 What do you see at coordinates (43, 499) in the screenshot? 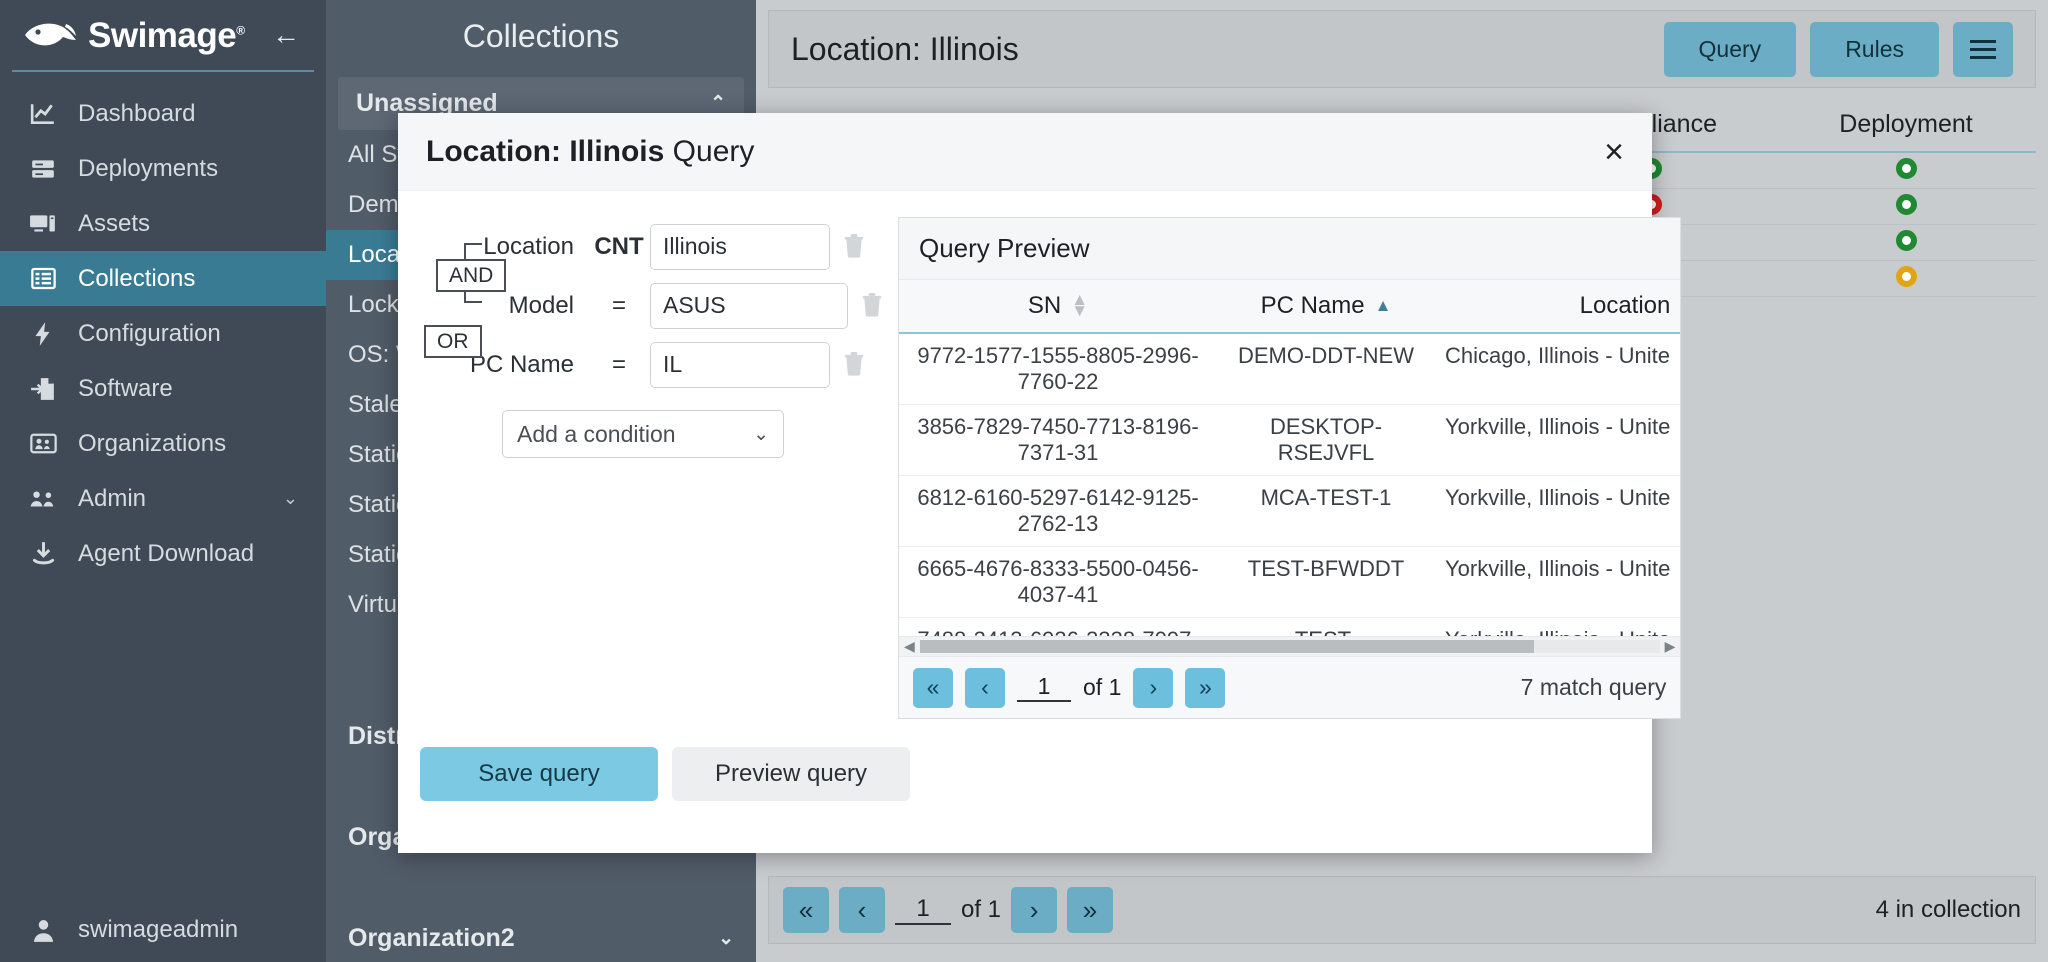
I see `users-icon` at bounding box center [43, 499].